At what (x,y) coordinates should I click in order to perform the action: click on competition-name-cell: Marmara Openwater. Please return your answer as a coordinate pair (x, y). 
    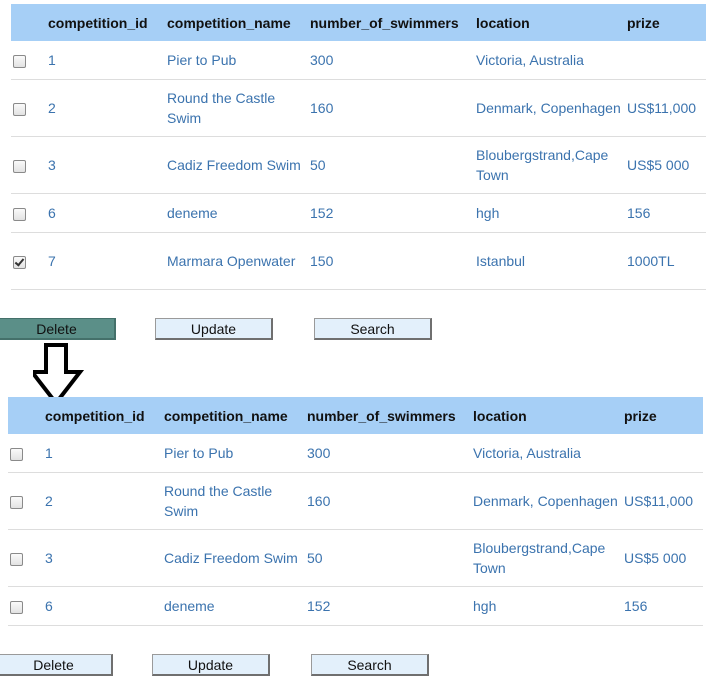
    Looking at the image, I should click on (232, 261).